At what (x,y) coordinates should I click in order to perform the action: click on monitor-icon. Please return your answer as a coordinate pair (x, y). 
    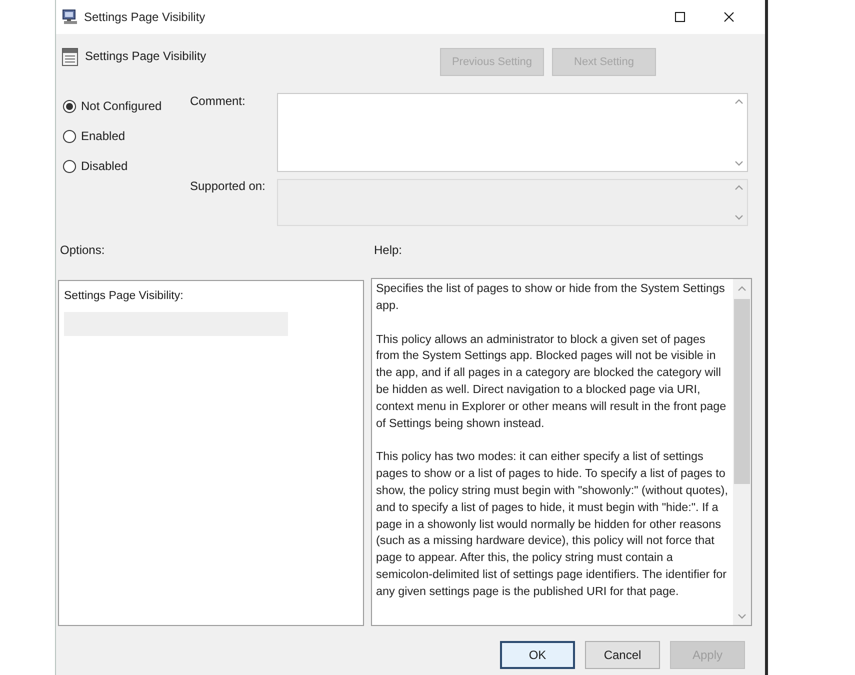
    Looking at the image, I should click on (70, 17).